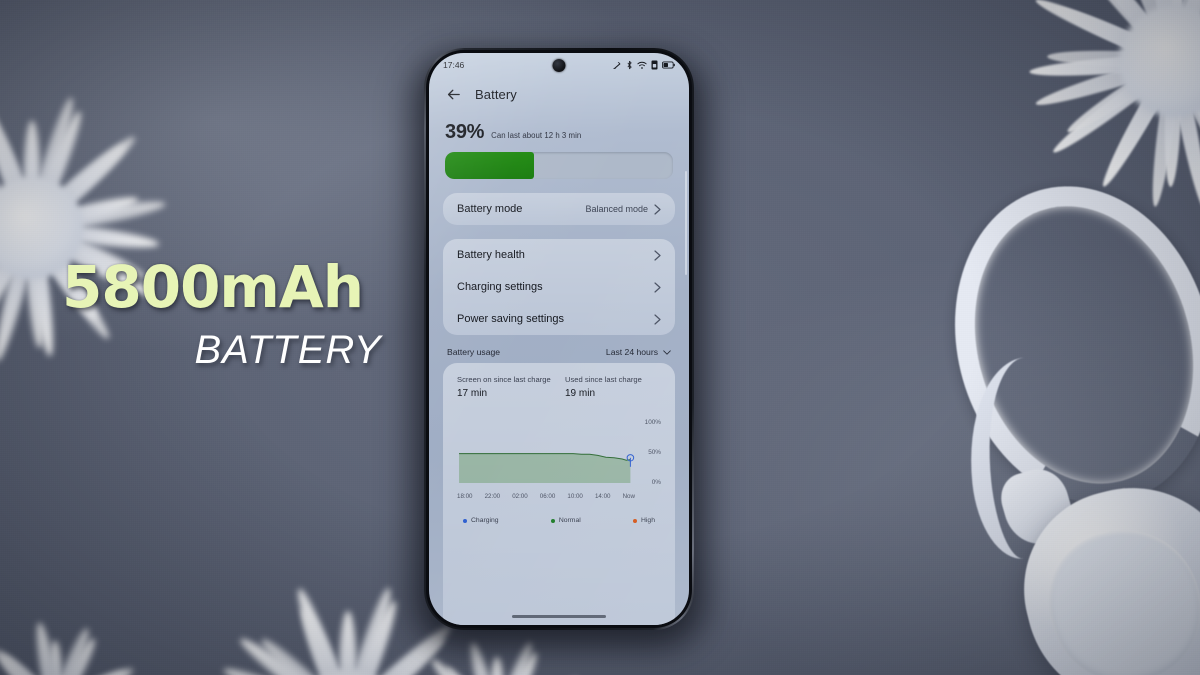 This screenshot has width=1200, height=675. I want to click on battery-percent: 39%, so click(465, 132).